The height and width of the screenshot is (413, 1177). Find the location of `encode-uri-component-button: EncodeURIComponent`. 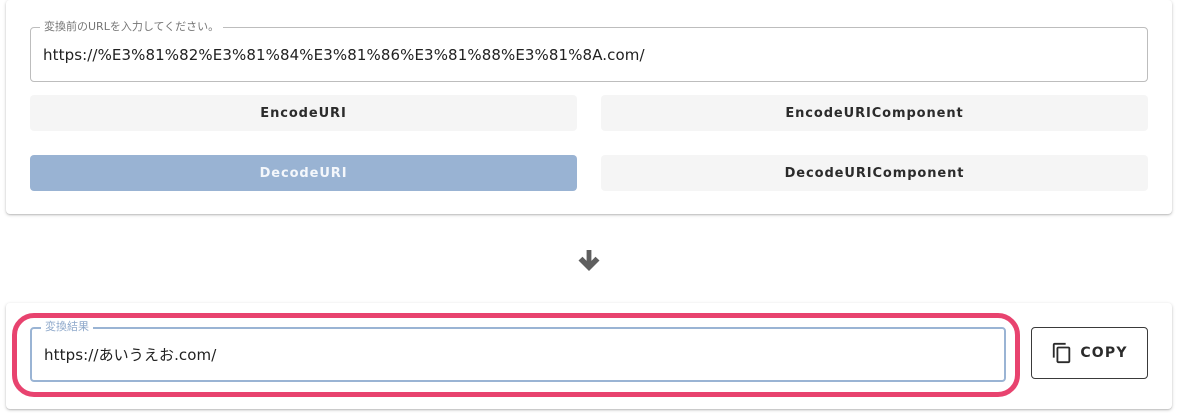

encode-uri-component-button: EncodeURIComponent is located at coordinates (874, 113).